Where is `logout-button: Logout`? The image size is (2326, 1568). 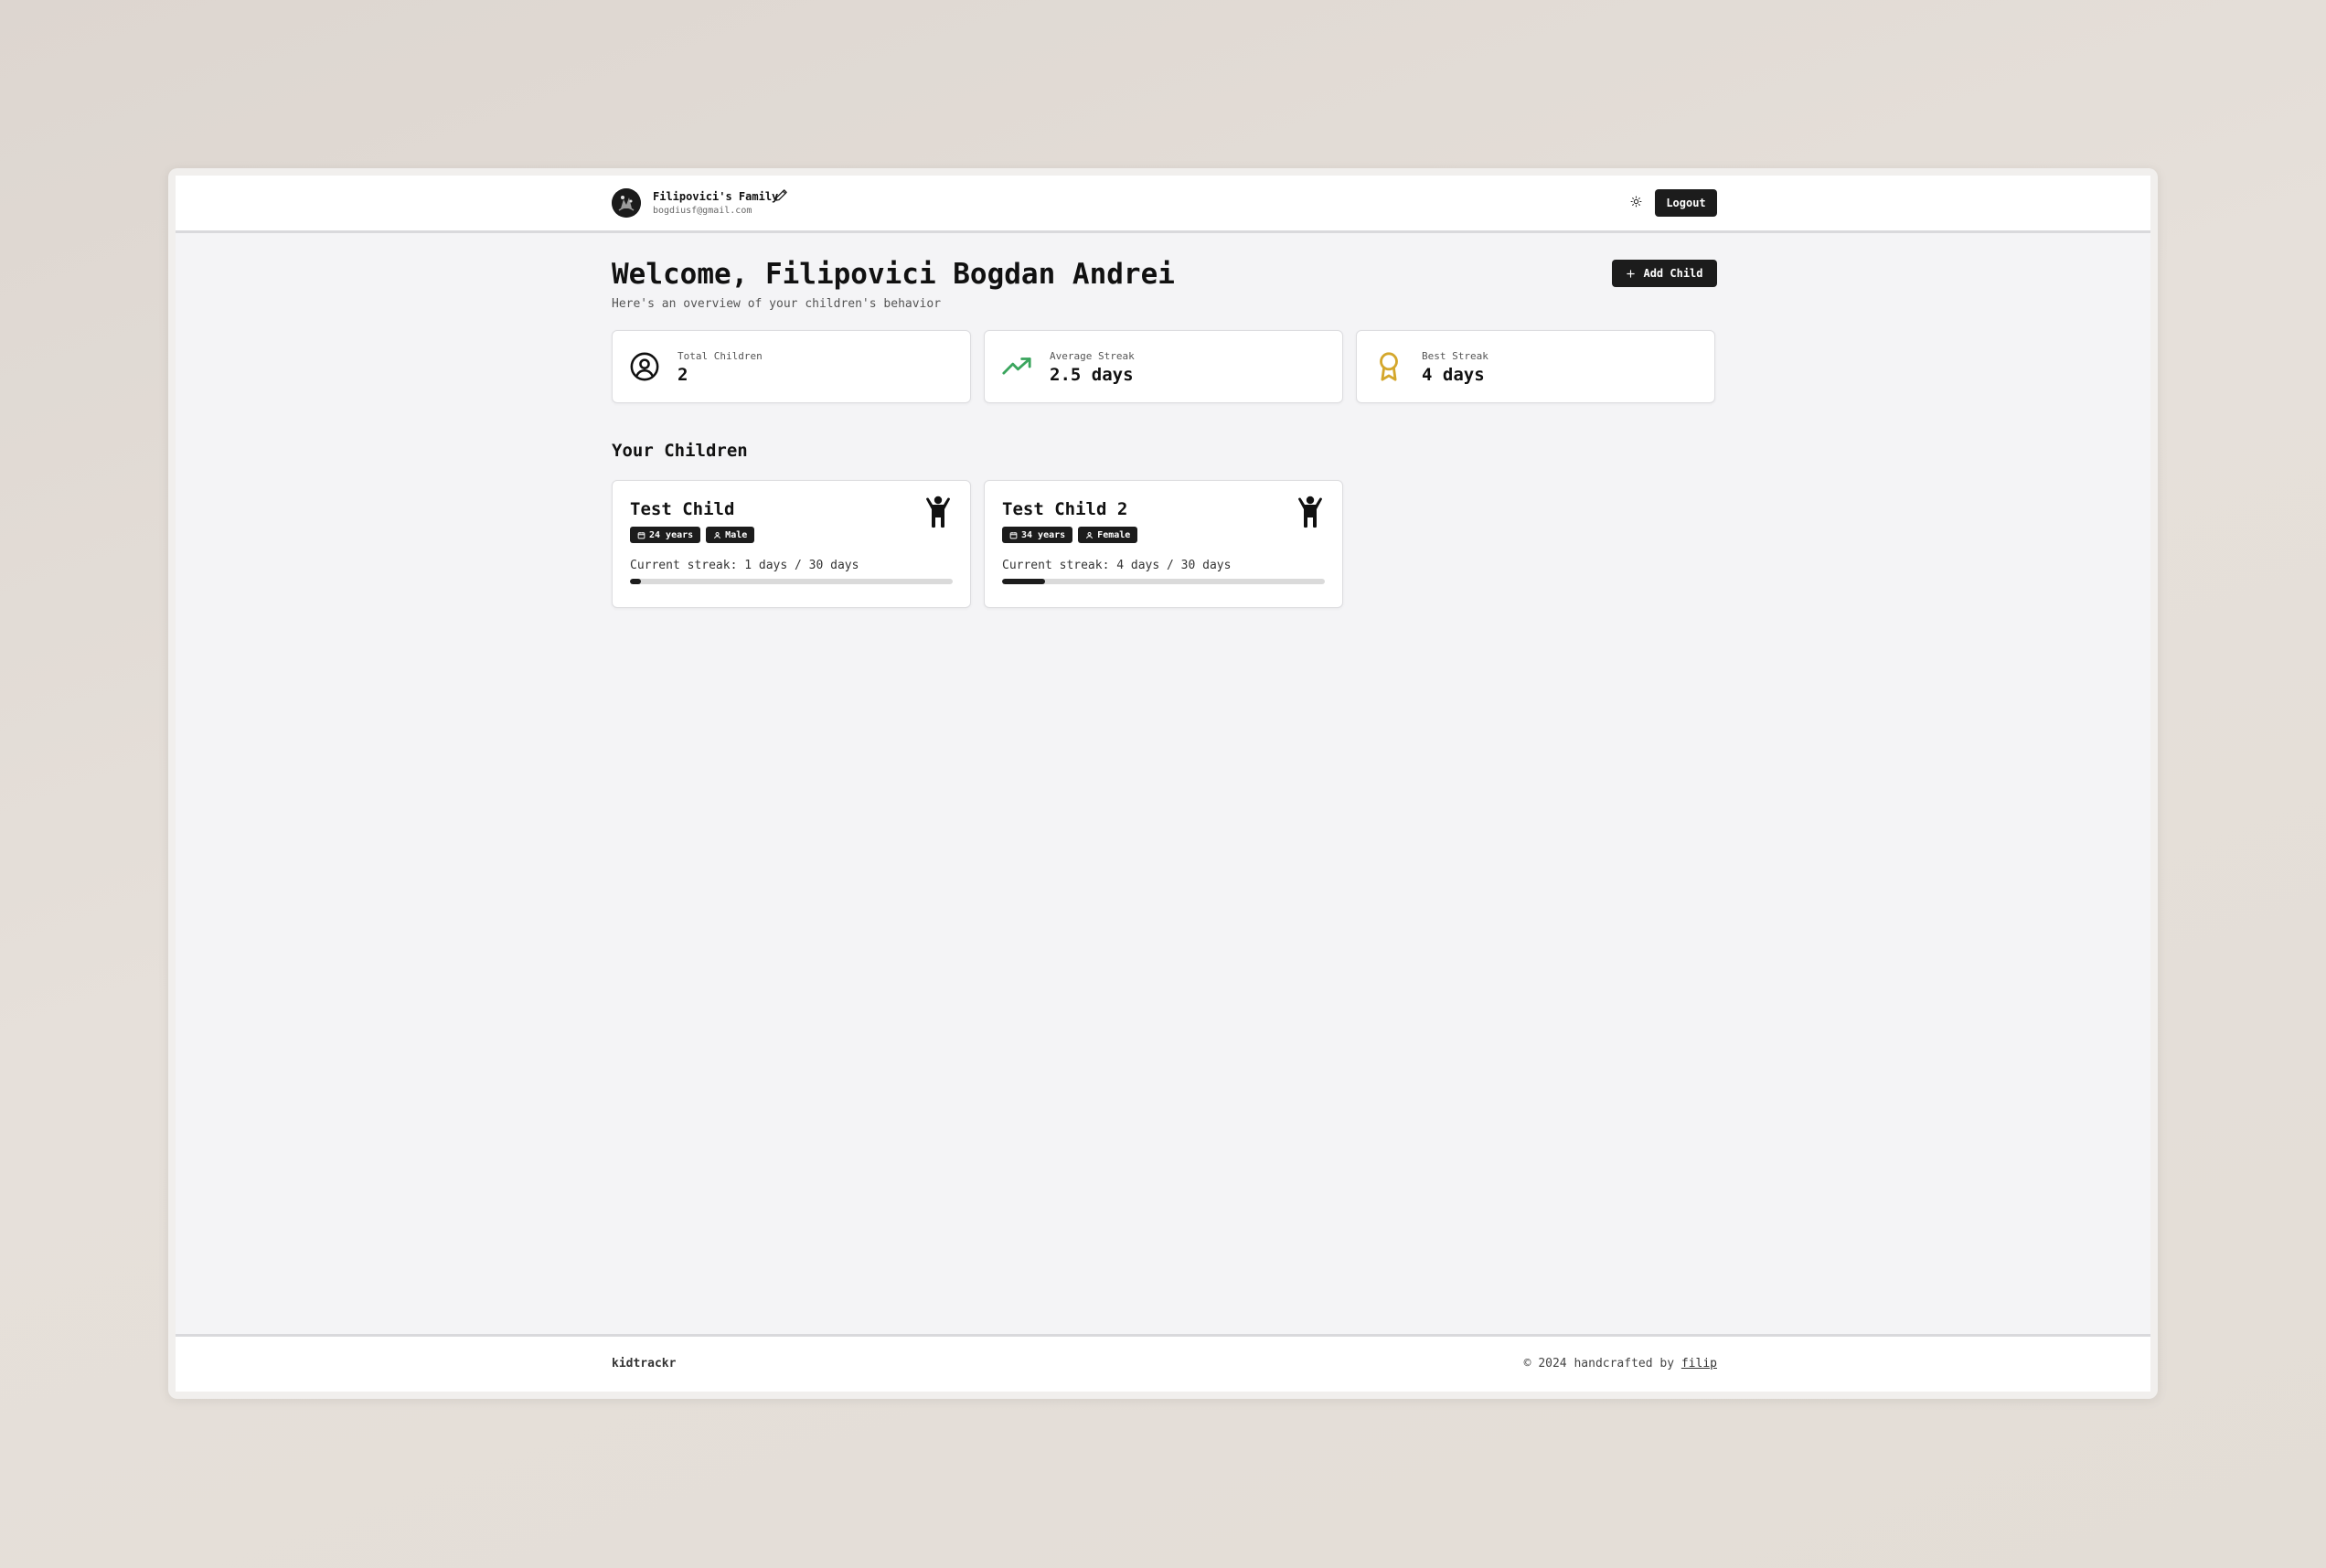
logout-button: Logout is located at coordinates (1686, 203).